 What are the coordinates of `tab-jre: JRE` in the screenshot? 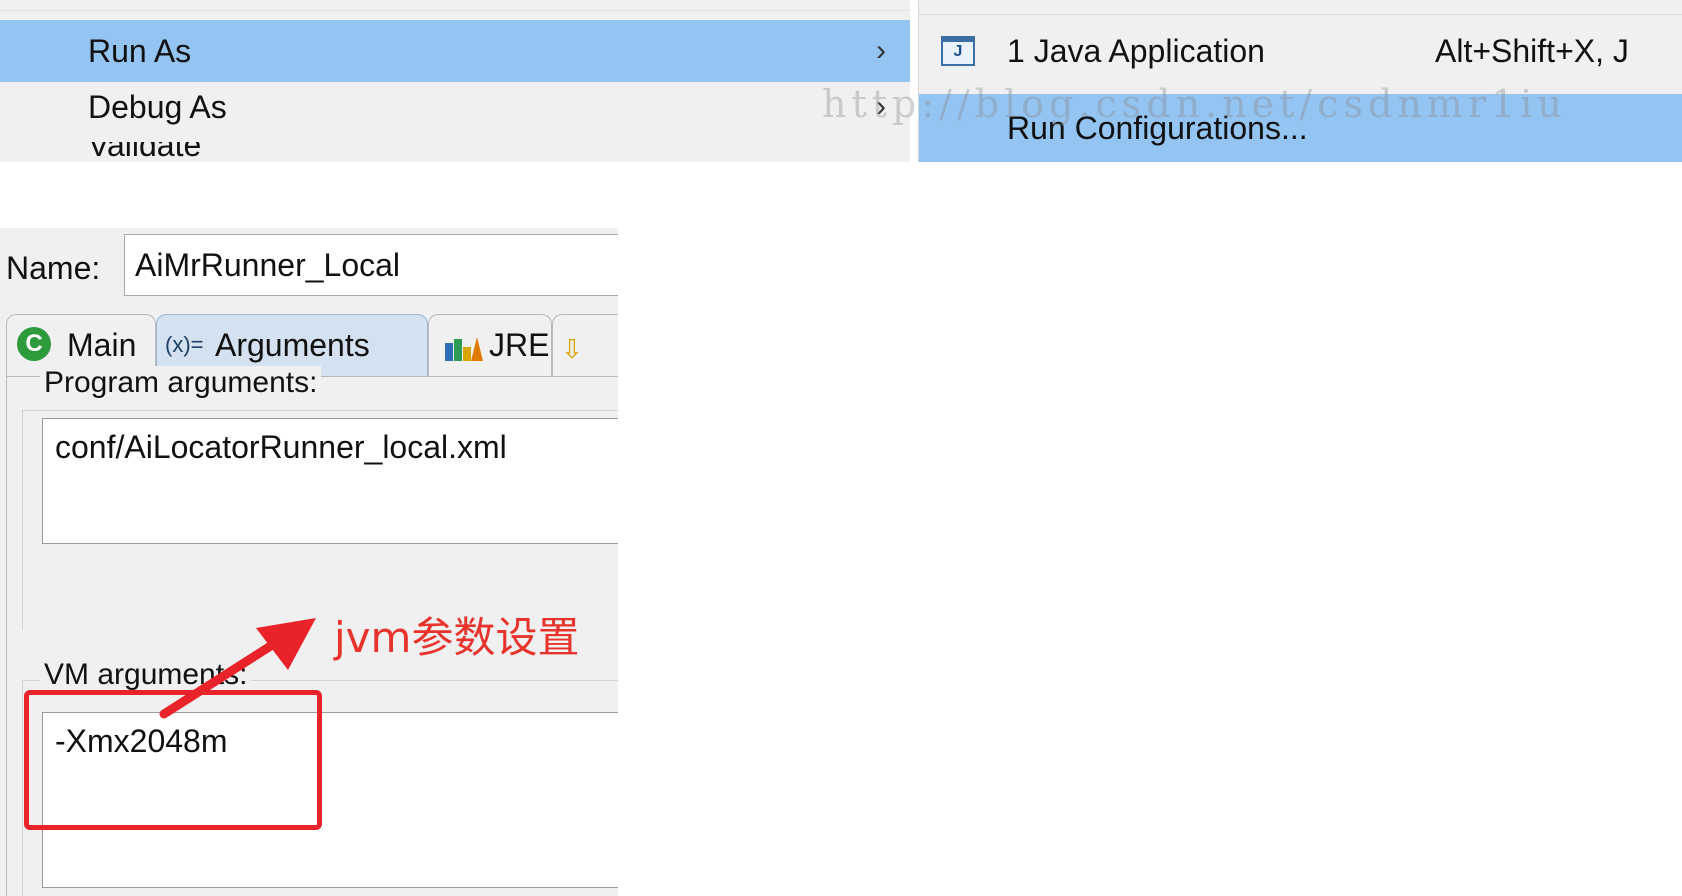 It's located at (490, 345).